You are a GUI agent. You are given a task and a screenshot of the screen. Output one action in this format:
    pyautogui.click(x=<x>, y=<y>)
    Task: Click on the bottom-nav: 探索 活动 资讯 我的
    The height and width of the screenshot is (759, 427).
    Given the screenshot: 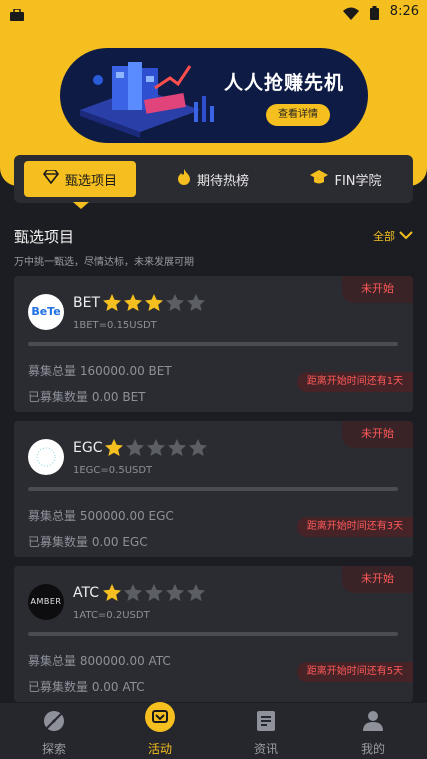 What is the action you would take?
    pyautogui.click(x=213, y=730)
    